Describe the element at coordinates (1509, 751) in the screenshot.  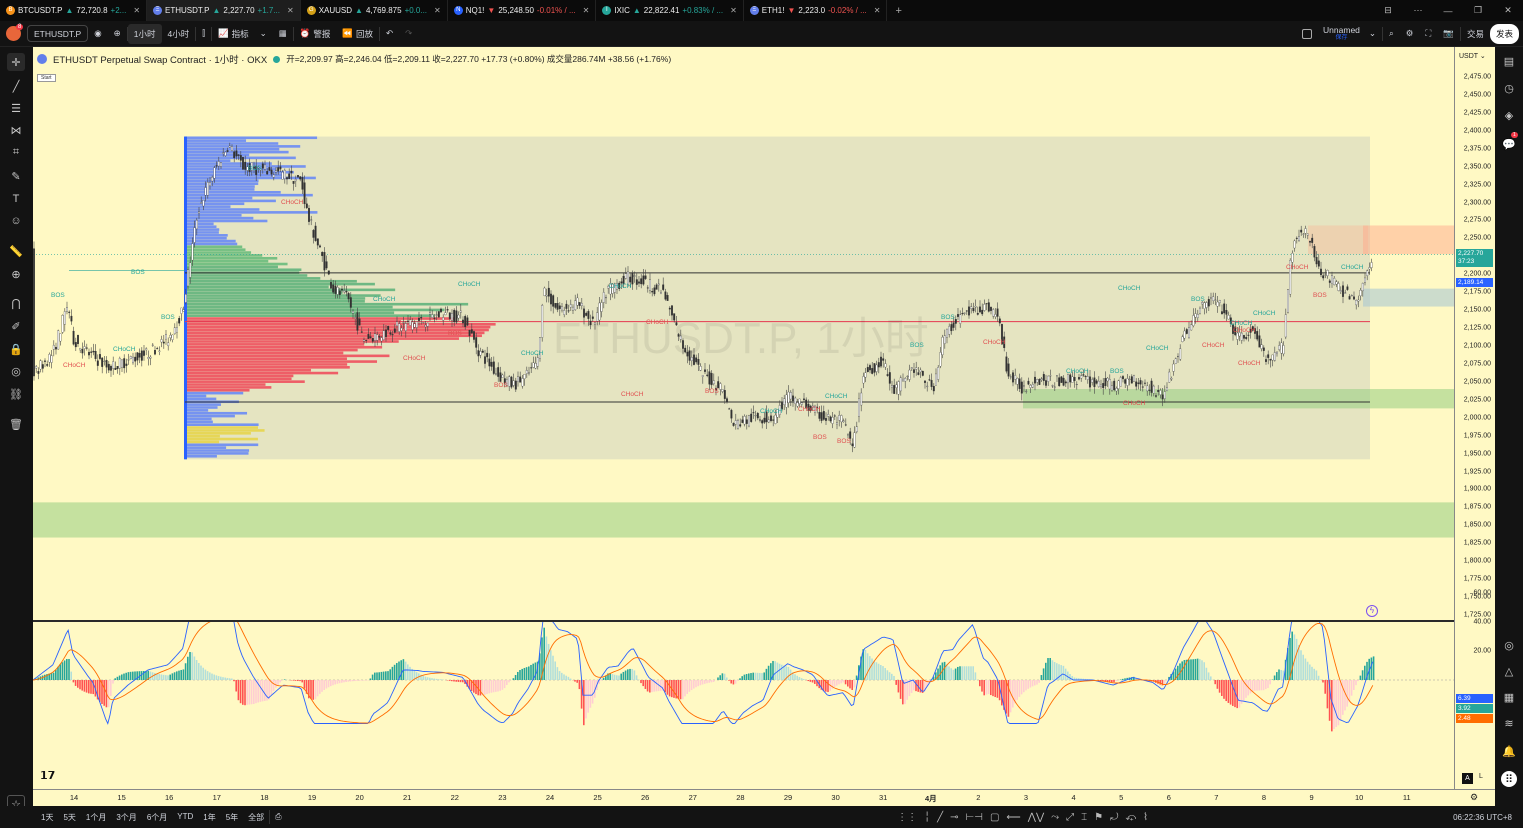
I see `notifications-bell-icon: 🔔` at that location.